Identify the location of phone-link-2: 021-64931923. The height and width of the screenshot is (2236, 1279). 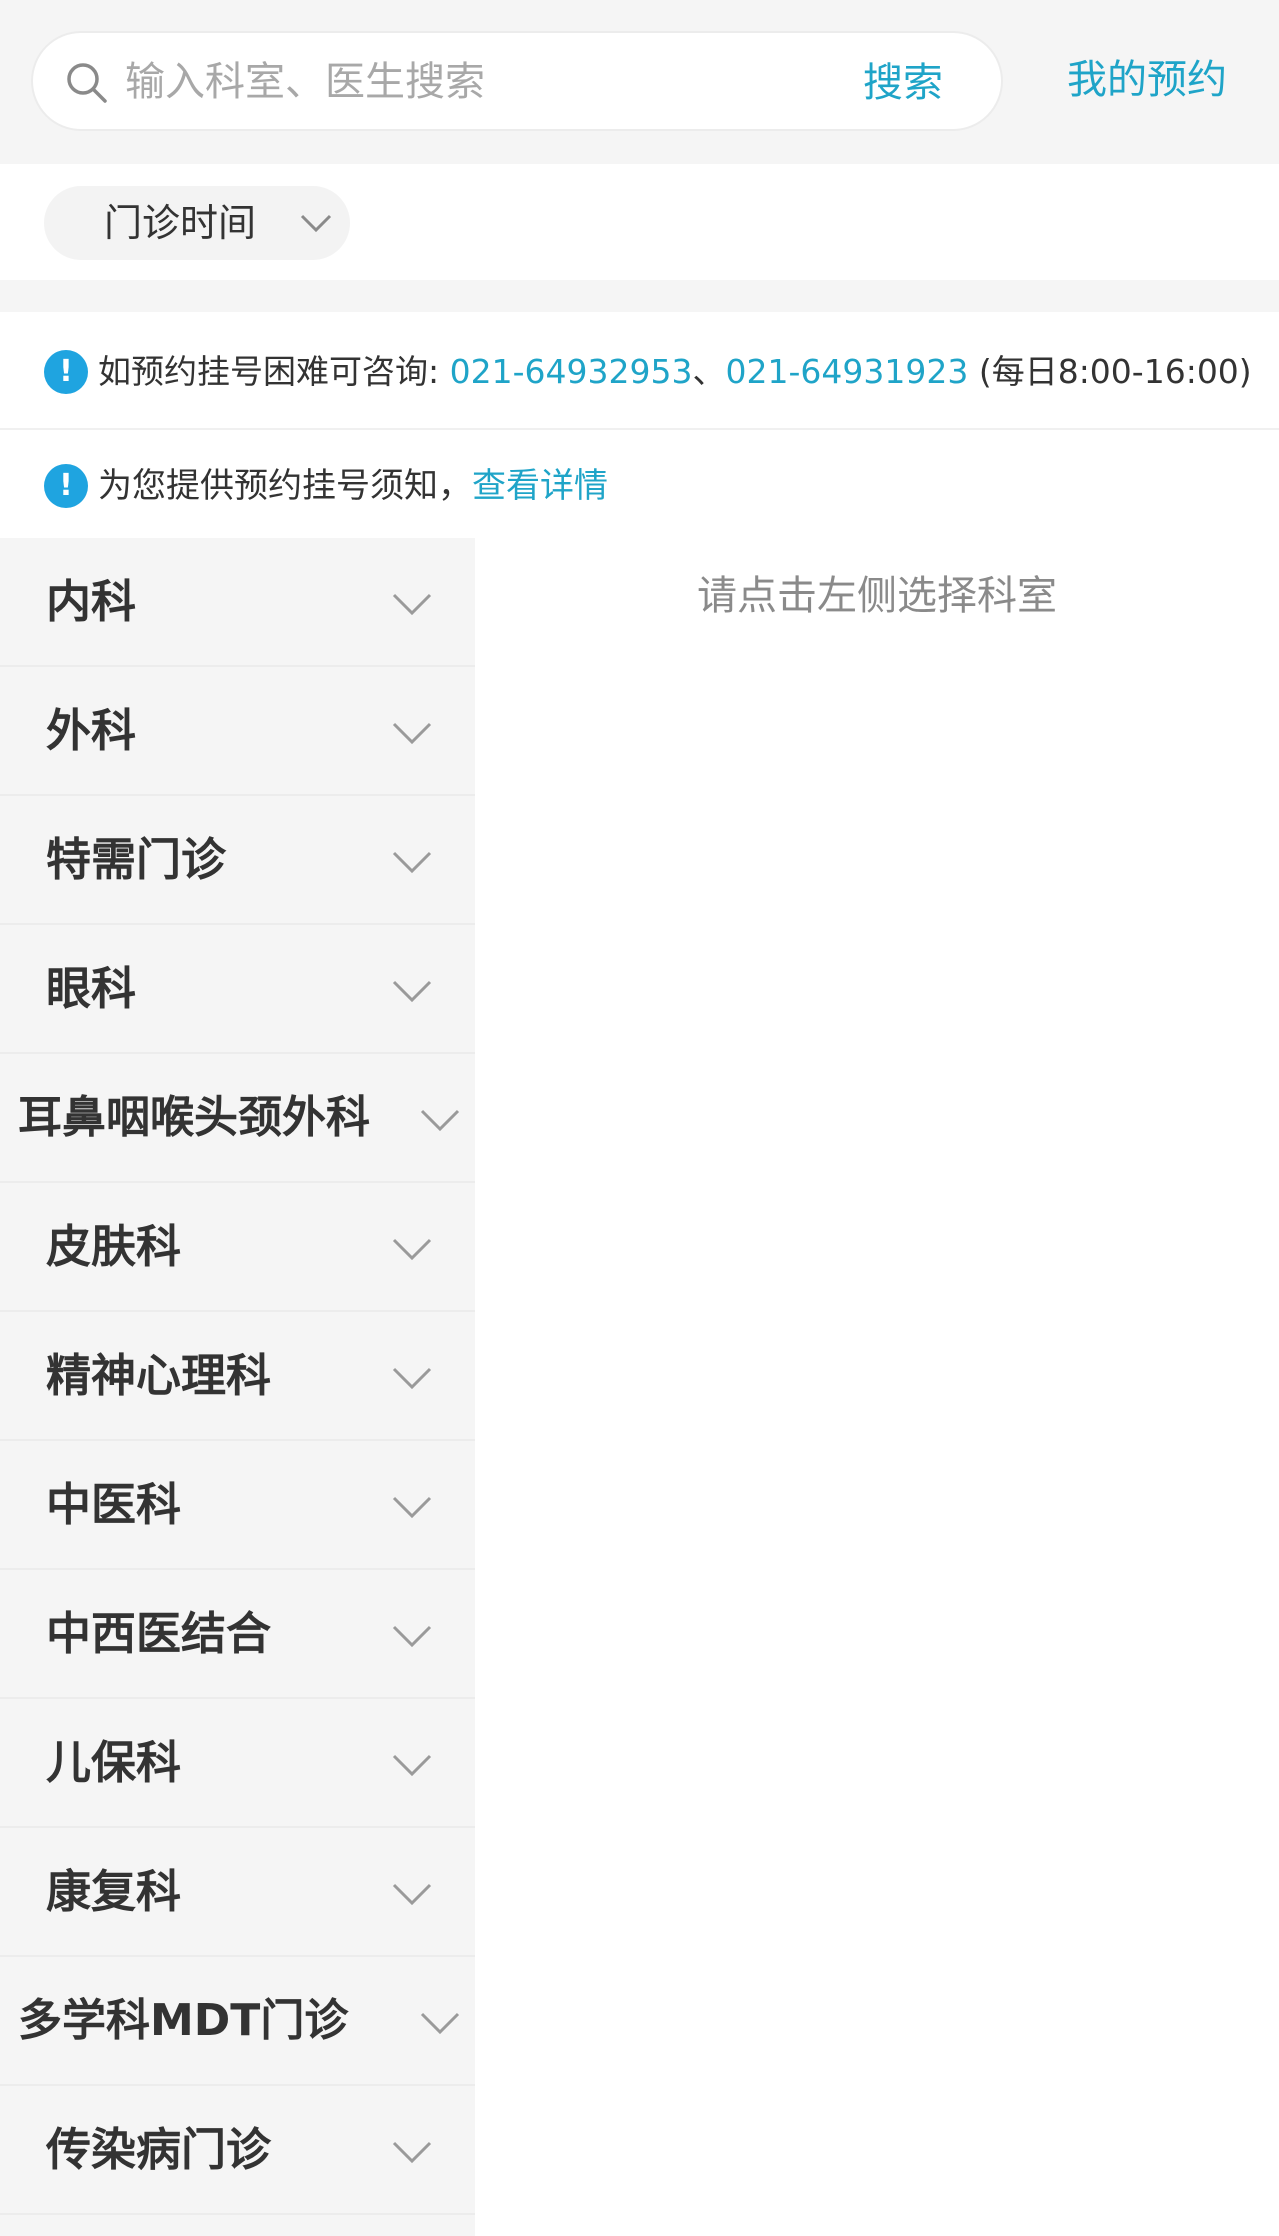
(846, 371).